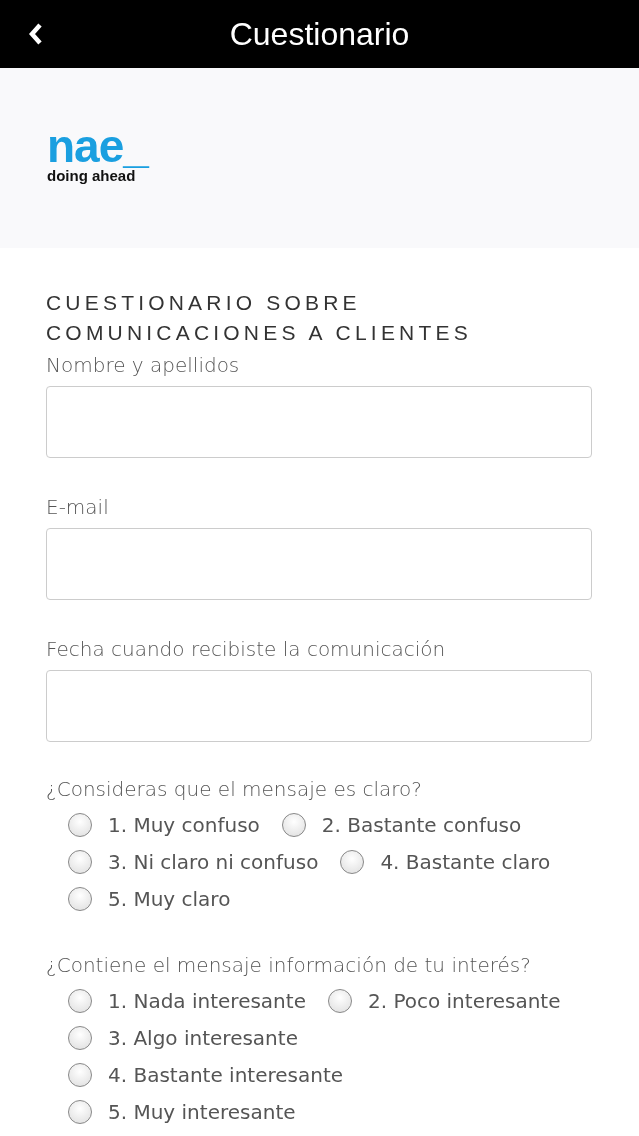  Describe the element at coordinates (143, 365) in the screenshot. I see `field-label: Nombre y apellidos` at that location.